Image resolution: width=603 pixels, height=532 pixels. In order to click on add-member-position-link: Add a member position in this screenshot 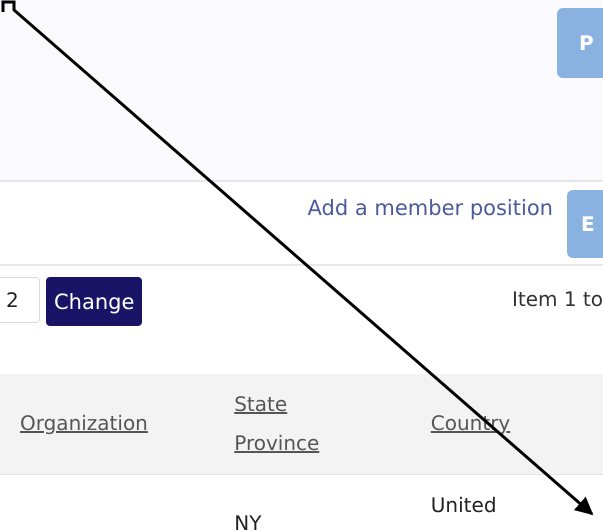, I will do `click(430, 208)`.